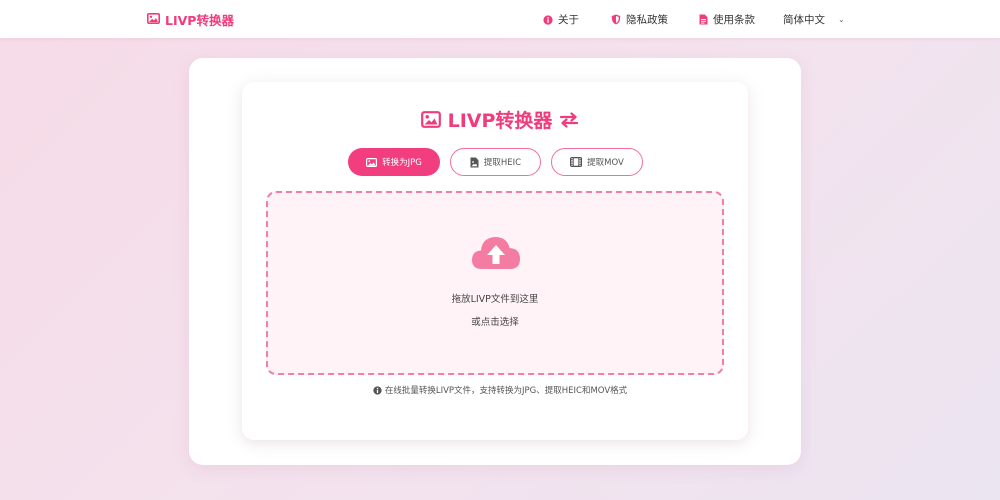  Describe the element at coordinates (569, 119) in the screenshot. I see `exchange-icon` at that location.